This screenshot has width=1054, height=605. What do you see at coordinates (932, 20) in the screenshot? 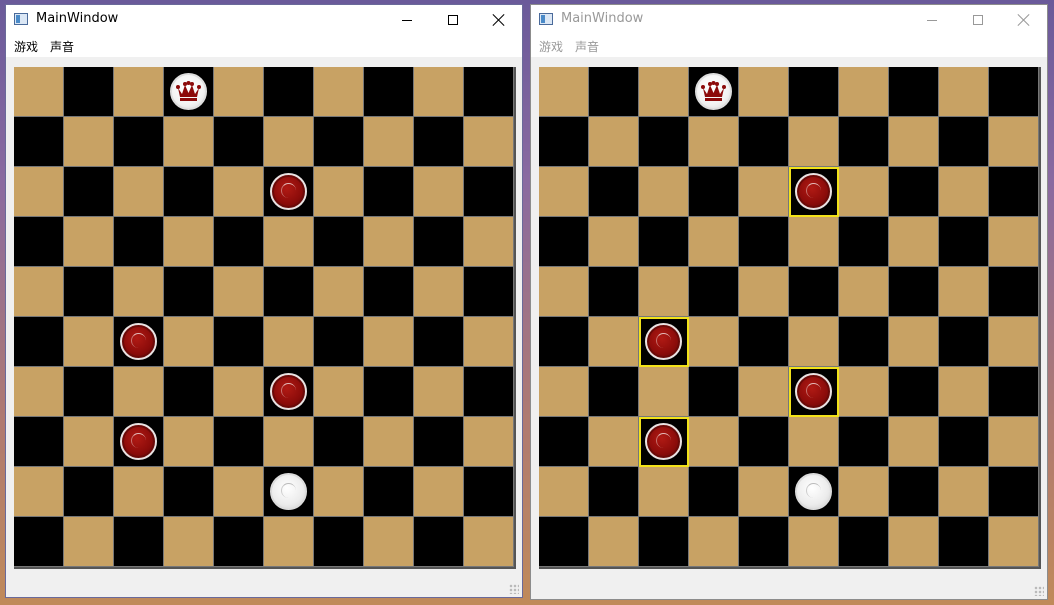
I see `minimize-button` at bounding box center [932, 20].